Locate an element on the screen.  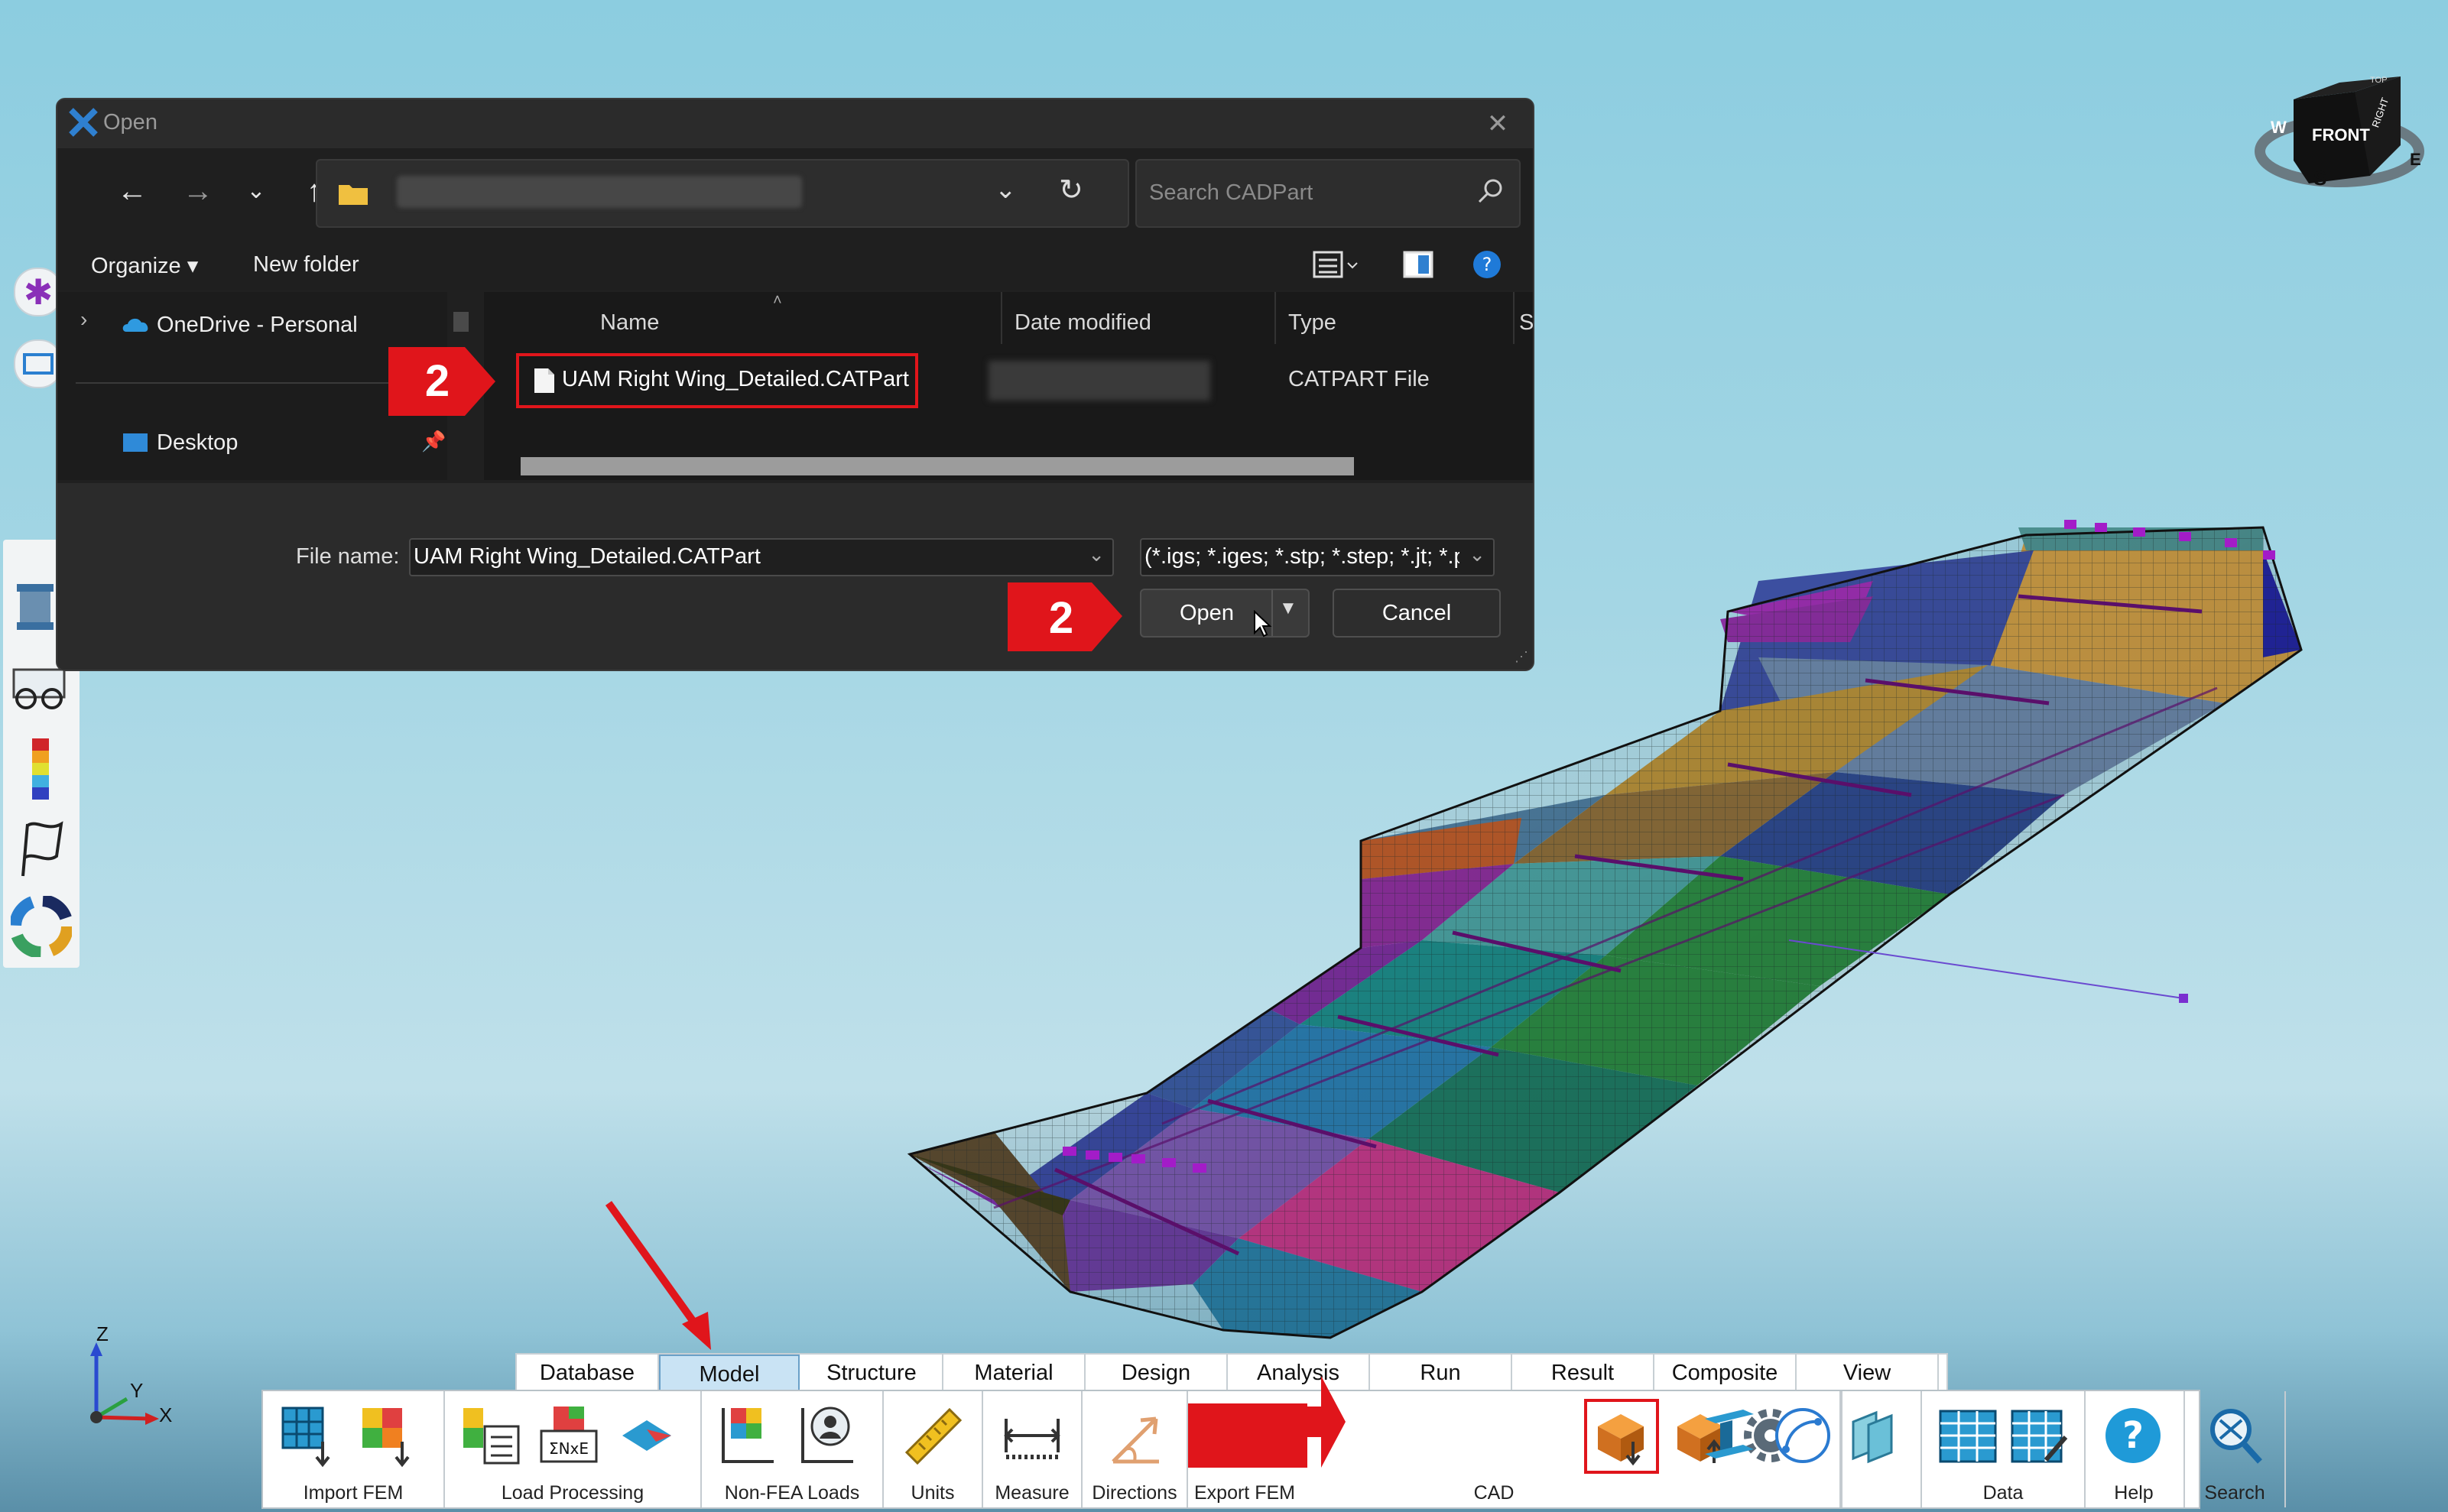
tab-run: Run is located at coordinates (1441, 1373).